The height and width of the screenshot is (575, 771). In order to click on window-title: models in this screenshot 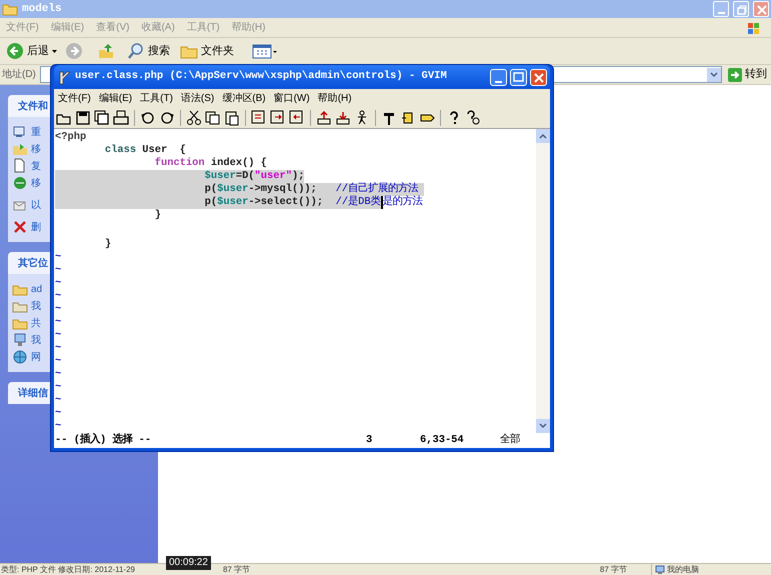, I will do `click(42, 9)`.